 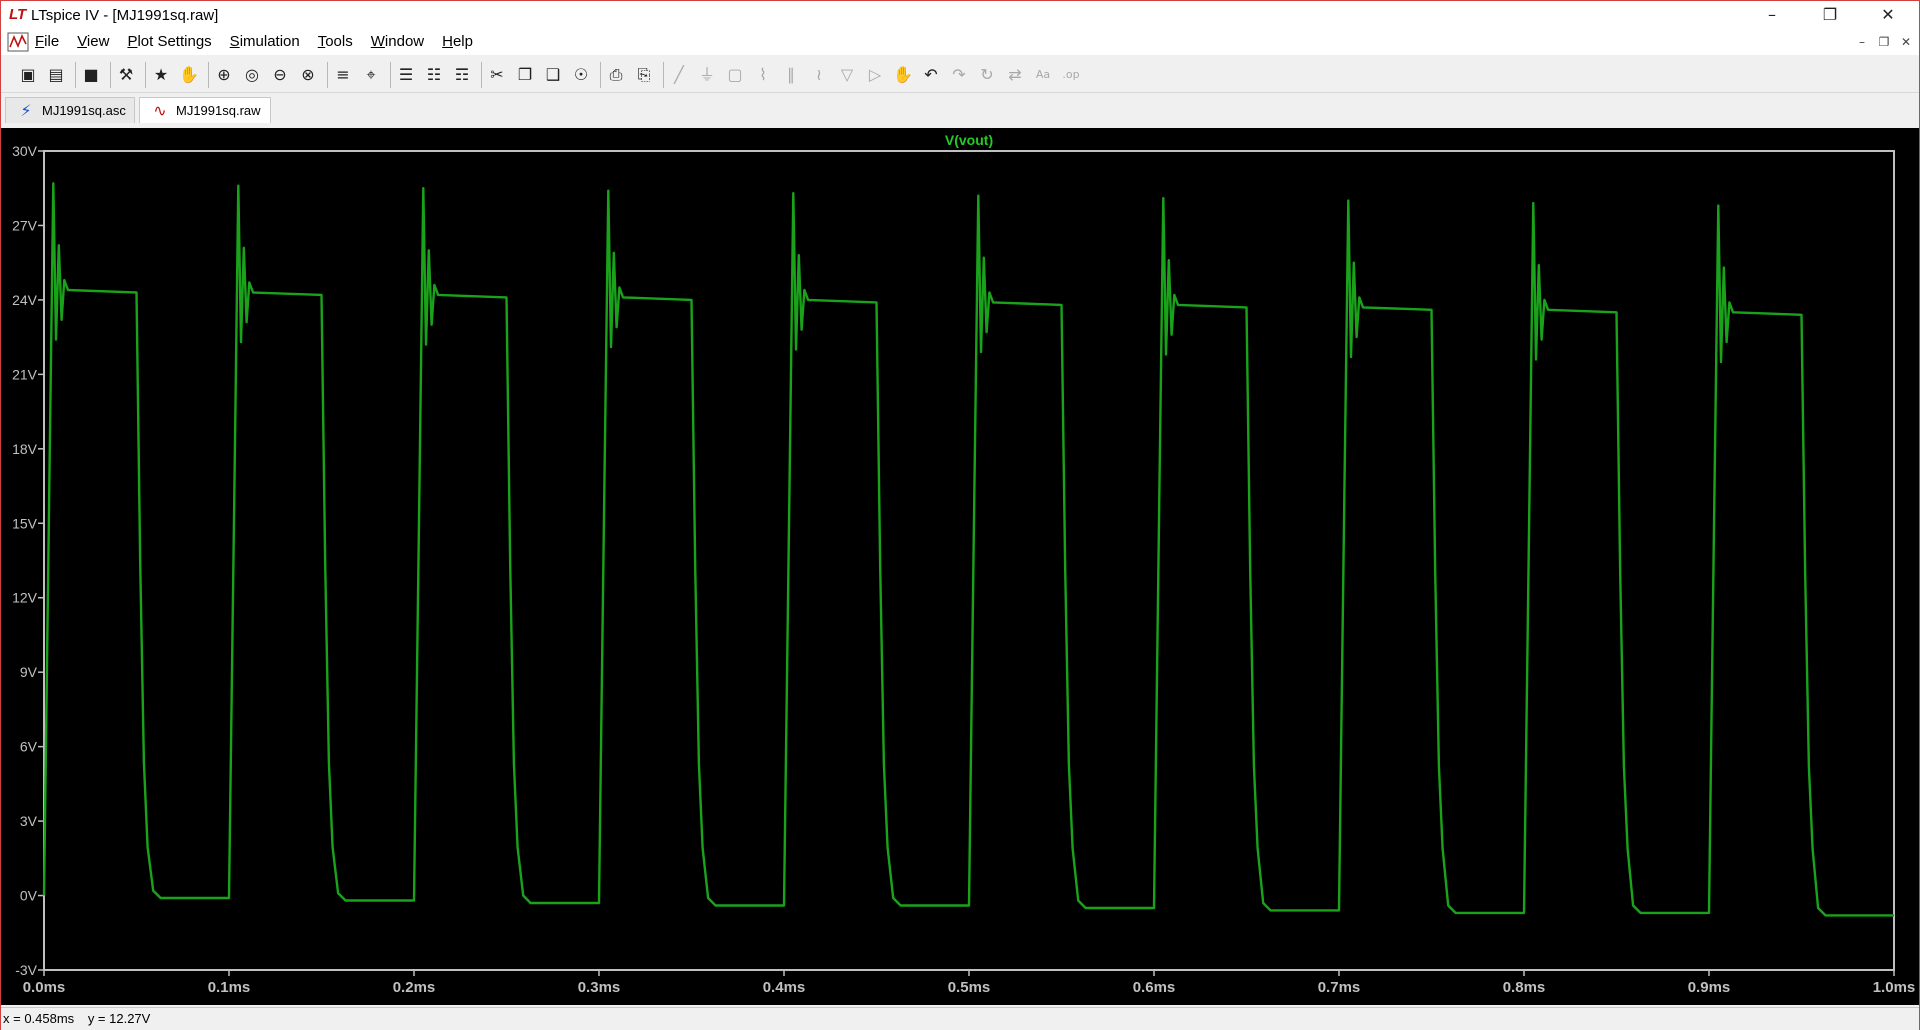 What do you see at coordinates (252, 75) in the screenshot?
I see `zoom-area-icon: ◎` at bounding box center [252, 75].